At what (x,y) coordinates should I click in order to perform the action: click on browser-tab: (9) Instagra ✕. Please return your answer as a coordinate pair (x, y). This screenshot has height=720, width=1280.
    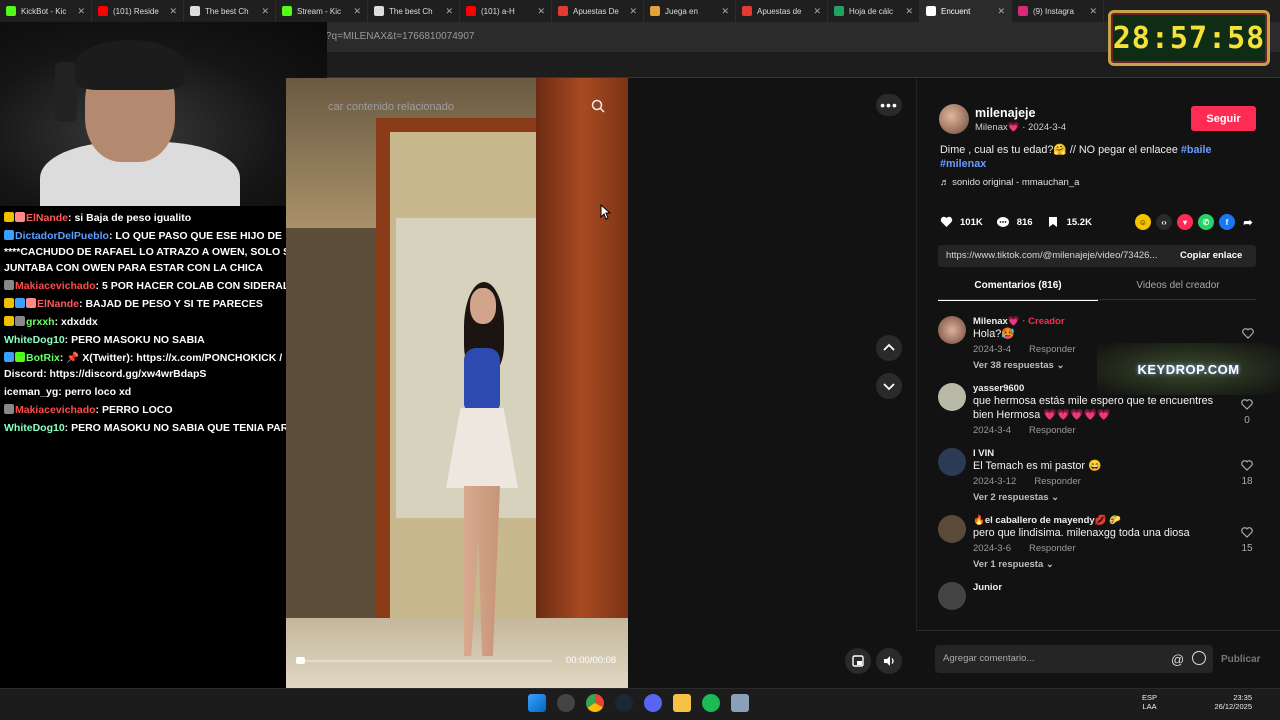
    Looking at the image, I should click on (1058, 11).